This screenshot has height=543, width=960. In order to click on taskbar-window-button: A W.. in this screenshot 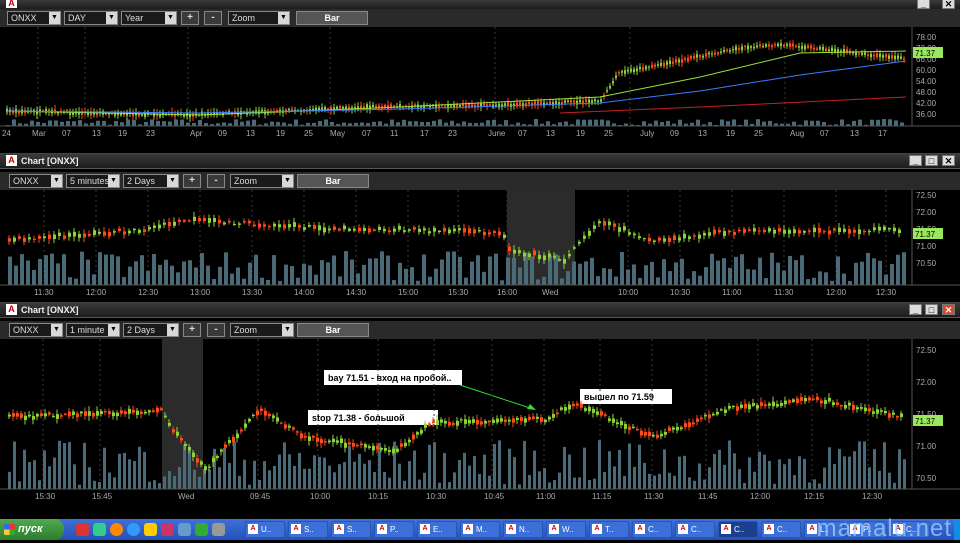, I will do `click(566, 529)`.